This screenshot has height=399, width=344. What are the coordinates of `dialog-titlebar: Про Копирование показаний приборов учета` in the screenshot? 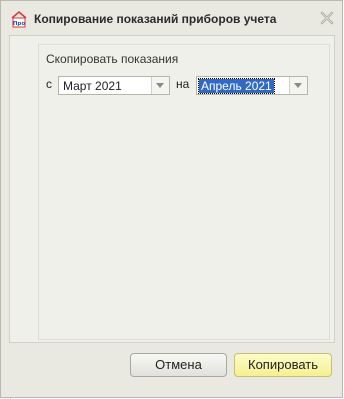 It's located at (171, 18).